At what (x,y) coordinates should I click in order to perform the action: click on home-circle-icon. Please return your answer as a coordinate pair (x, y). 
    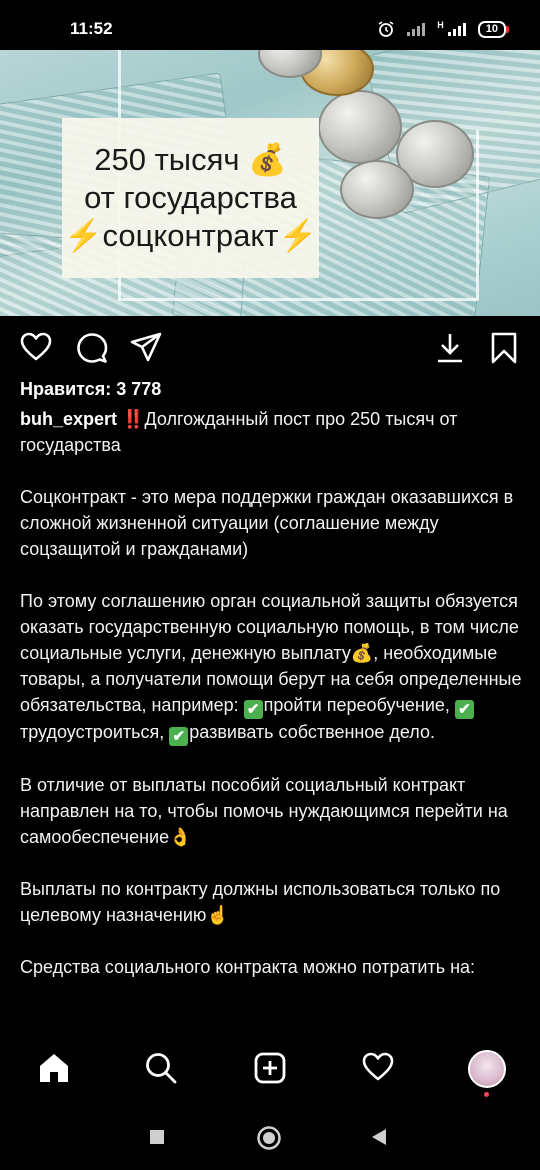
    Looking at the image, I should click on (269, 1138).